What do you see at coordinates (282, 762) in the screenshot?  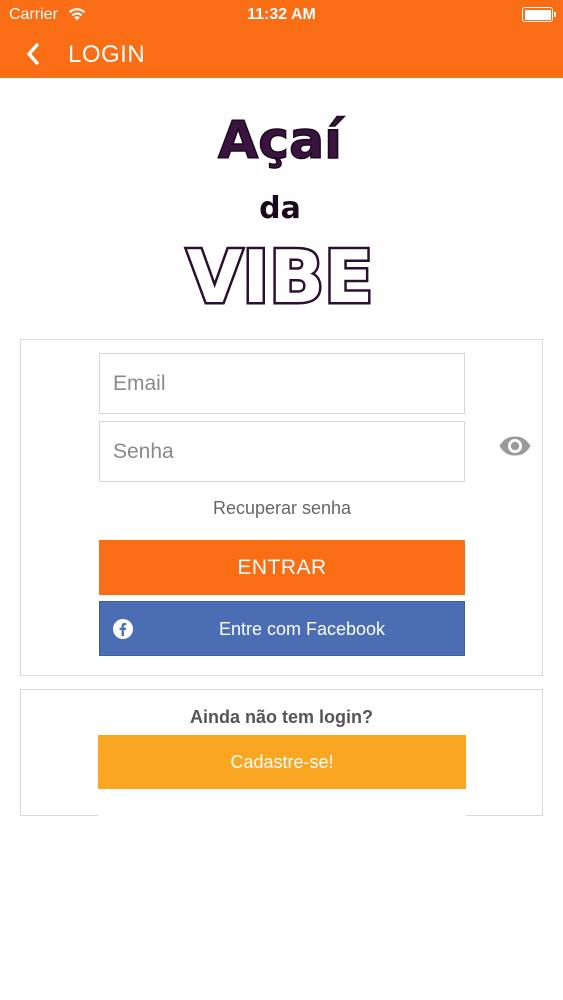 I see `signup-button: Cadastre-se!` at bounding box center [282, 762].